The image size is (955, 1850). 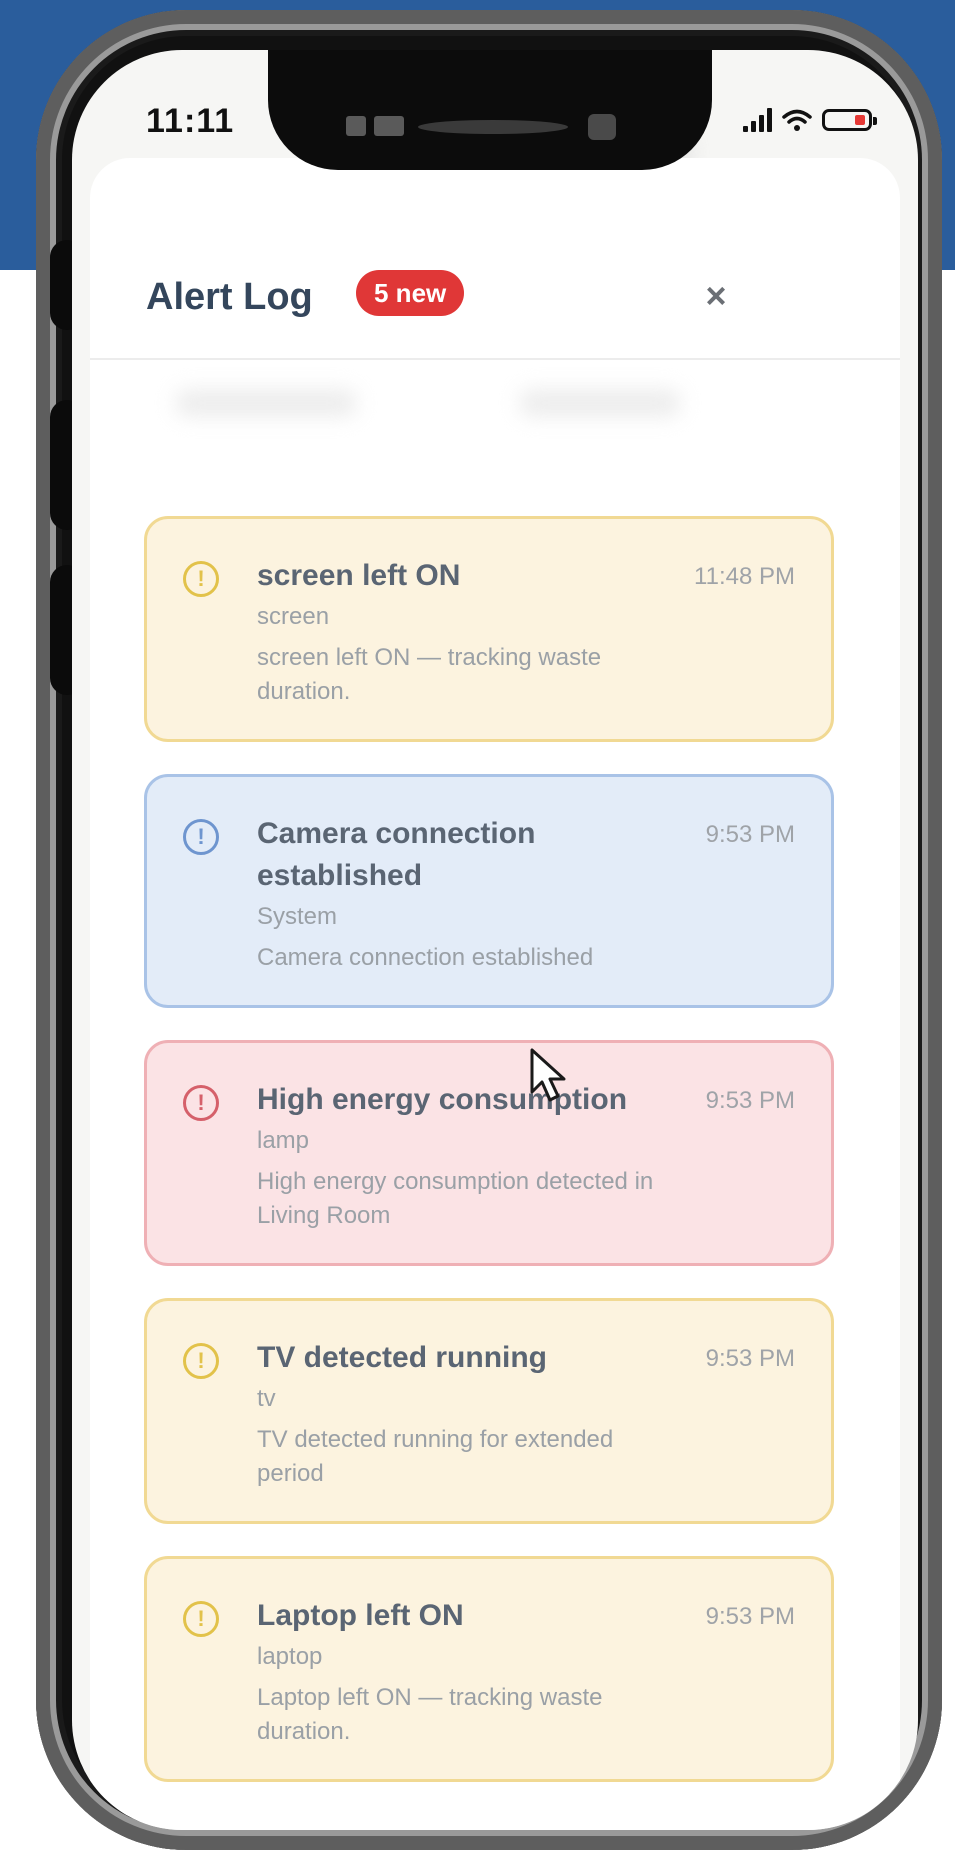 I want to click on alert-source: lamp, so click(x=283, y=1140).